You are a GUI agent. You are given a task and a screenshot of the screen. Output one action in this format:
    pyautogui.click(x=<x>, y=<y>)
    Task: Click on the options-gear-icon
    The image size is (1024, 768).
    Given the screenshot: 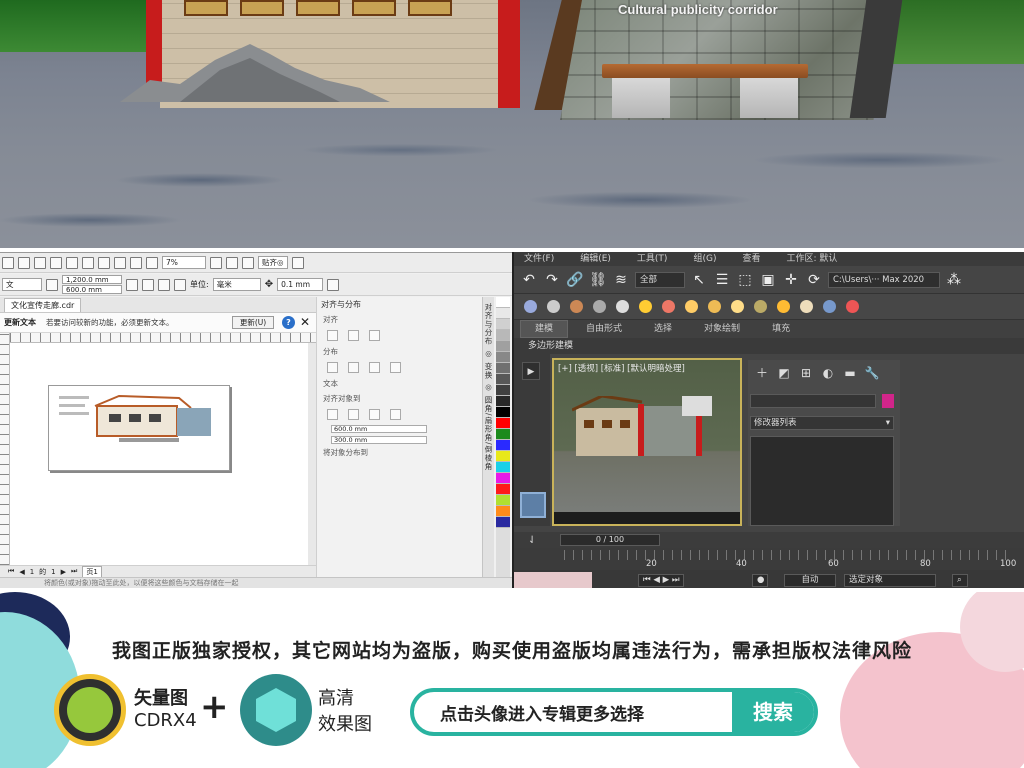 What is the action you would take?
    pyautogui.click(x=297, y=262)
    